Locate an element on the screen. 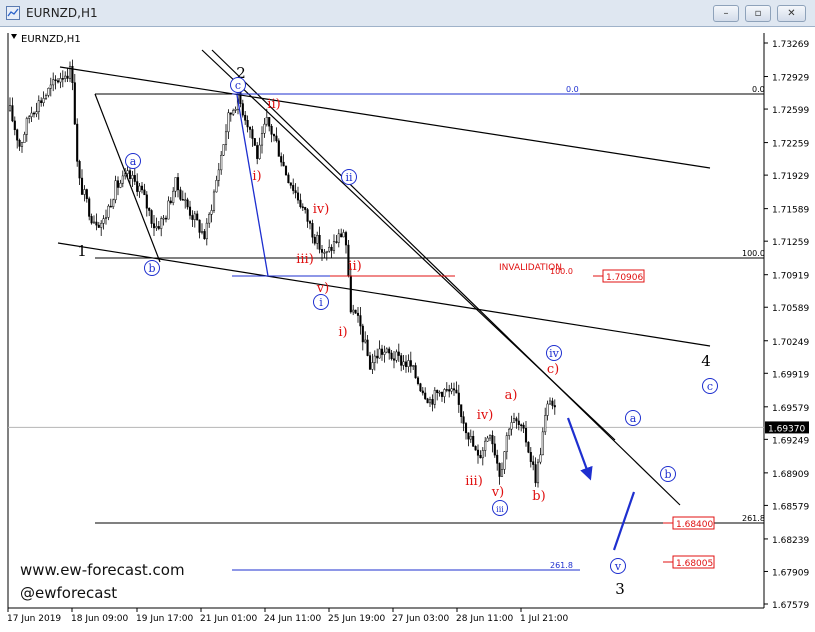  wave-label-circled: b is located at coordinates (151, 268).